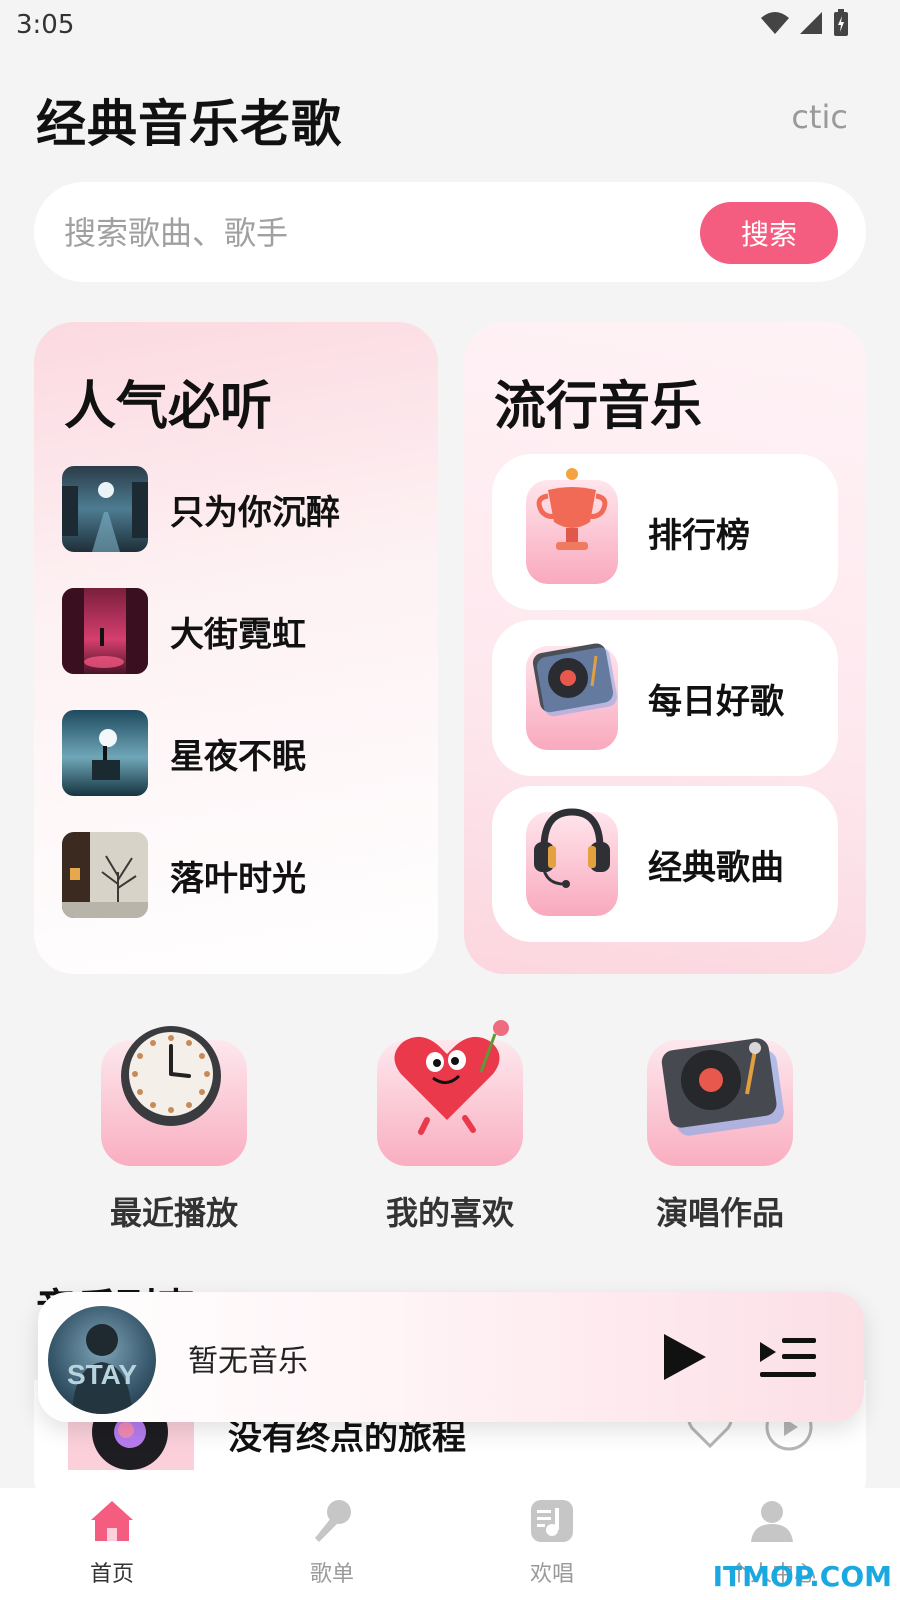 The width and height of the screenshot is (900, 1600). Describe the element at coordinates (684, 1357) in the screenshot. I see `play-icon` at that location.